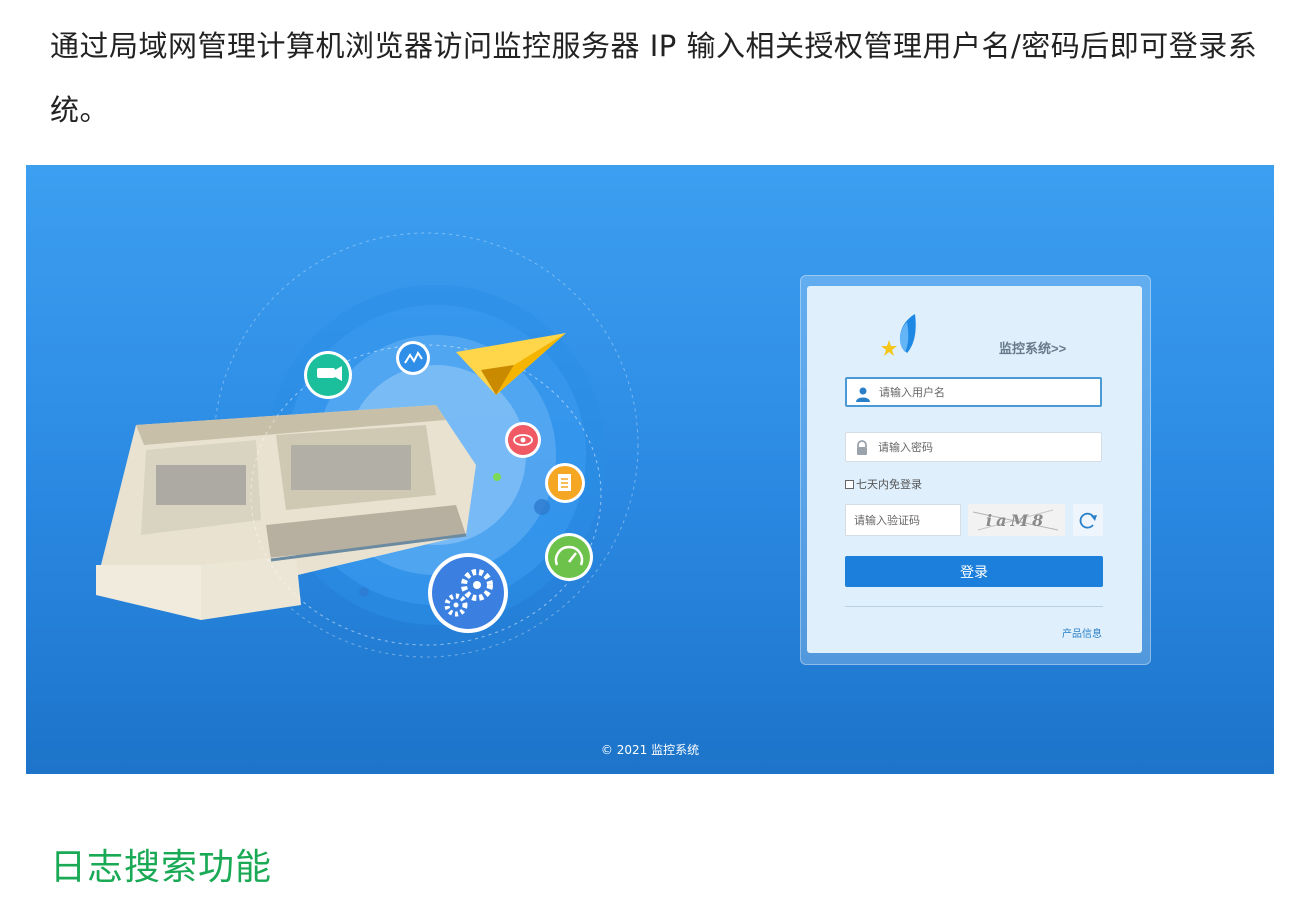 The height and width of the screenshot is (897, 1300). I want to click on remember-me: 七天内免登录, so click(883, 484).